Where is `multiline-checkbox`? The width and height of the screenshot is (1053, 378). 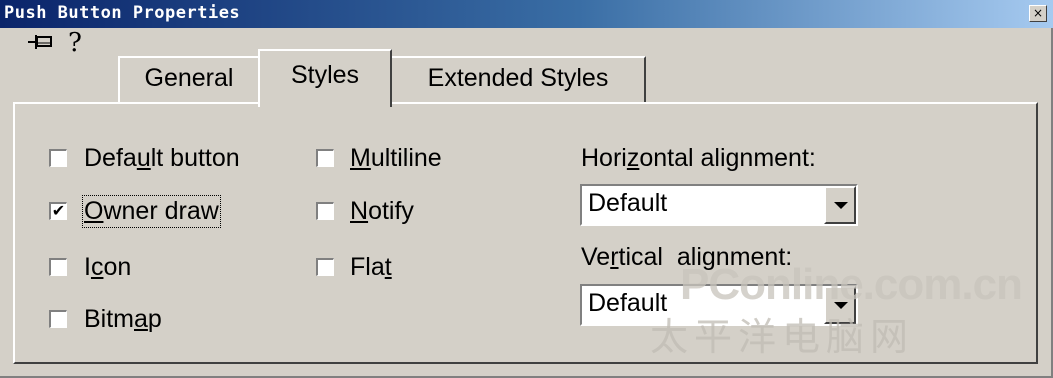 multiline-checkbox is located at coordinates (325, 158).